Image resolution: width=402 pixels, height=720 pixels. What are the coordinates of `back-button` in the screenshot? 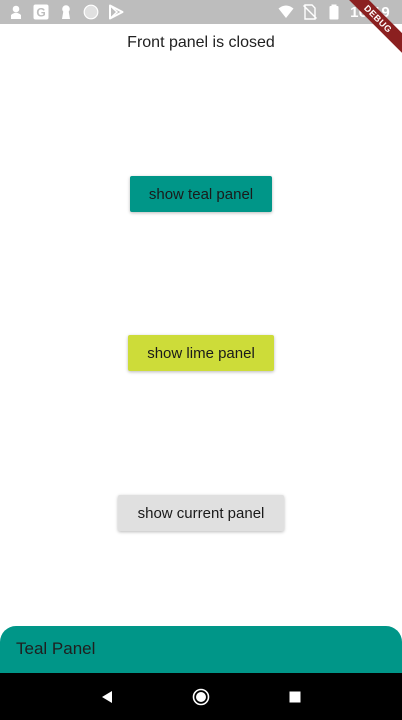 It's located at (107, 697).